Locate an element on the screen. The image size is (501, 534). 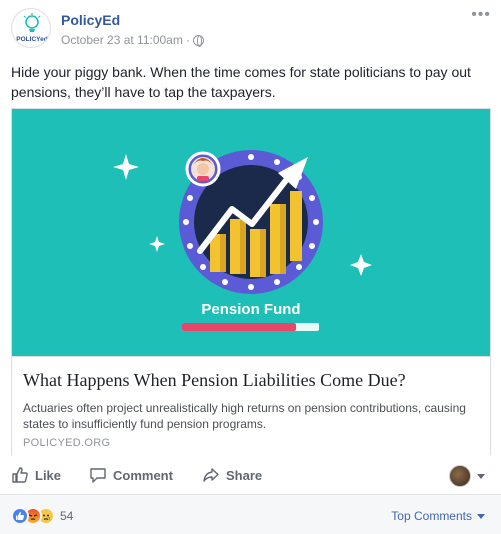
viewer-avatar is located at coordinates (460, 476).